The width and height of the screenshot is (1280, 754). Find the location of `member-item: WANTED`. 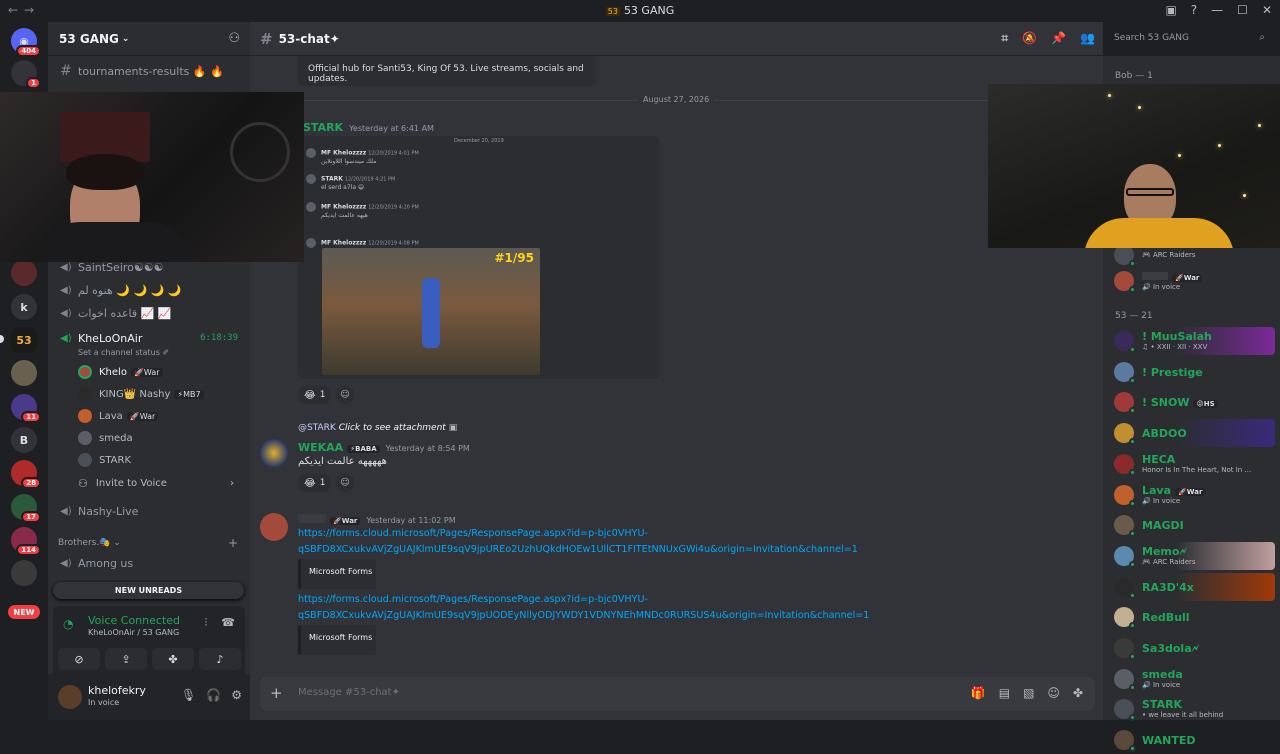

member-item: WANTED is located at coordinates (1192, 740).